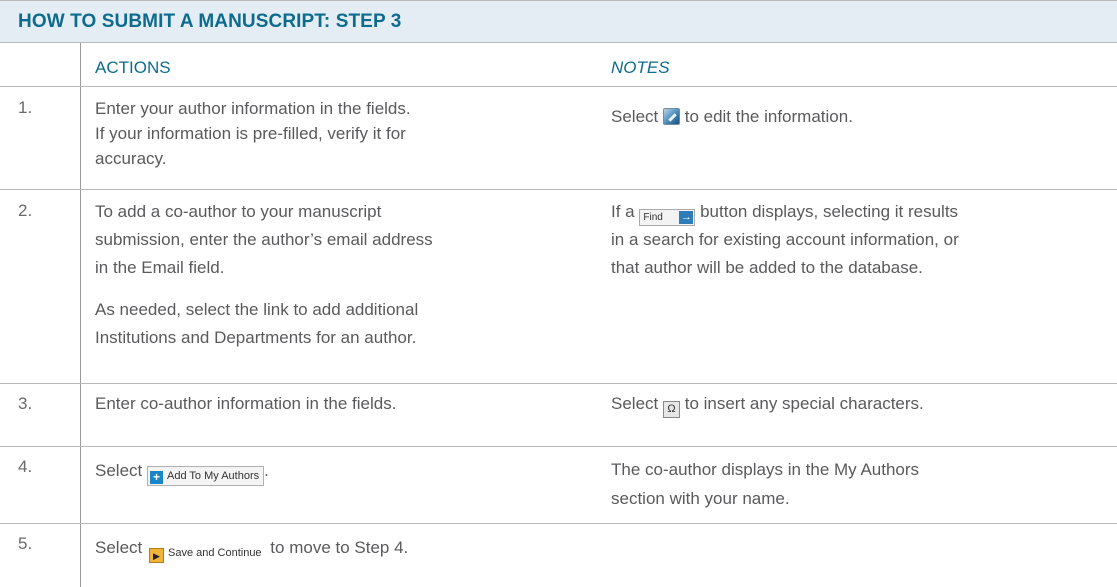 The height and width of the screenshot is (587, 1117). What do you see at coordinates (623, 211) in the screenshot?
I see `notes-text: If a` at bounding box center [623, 211].